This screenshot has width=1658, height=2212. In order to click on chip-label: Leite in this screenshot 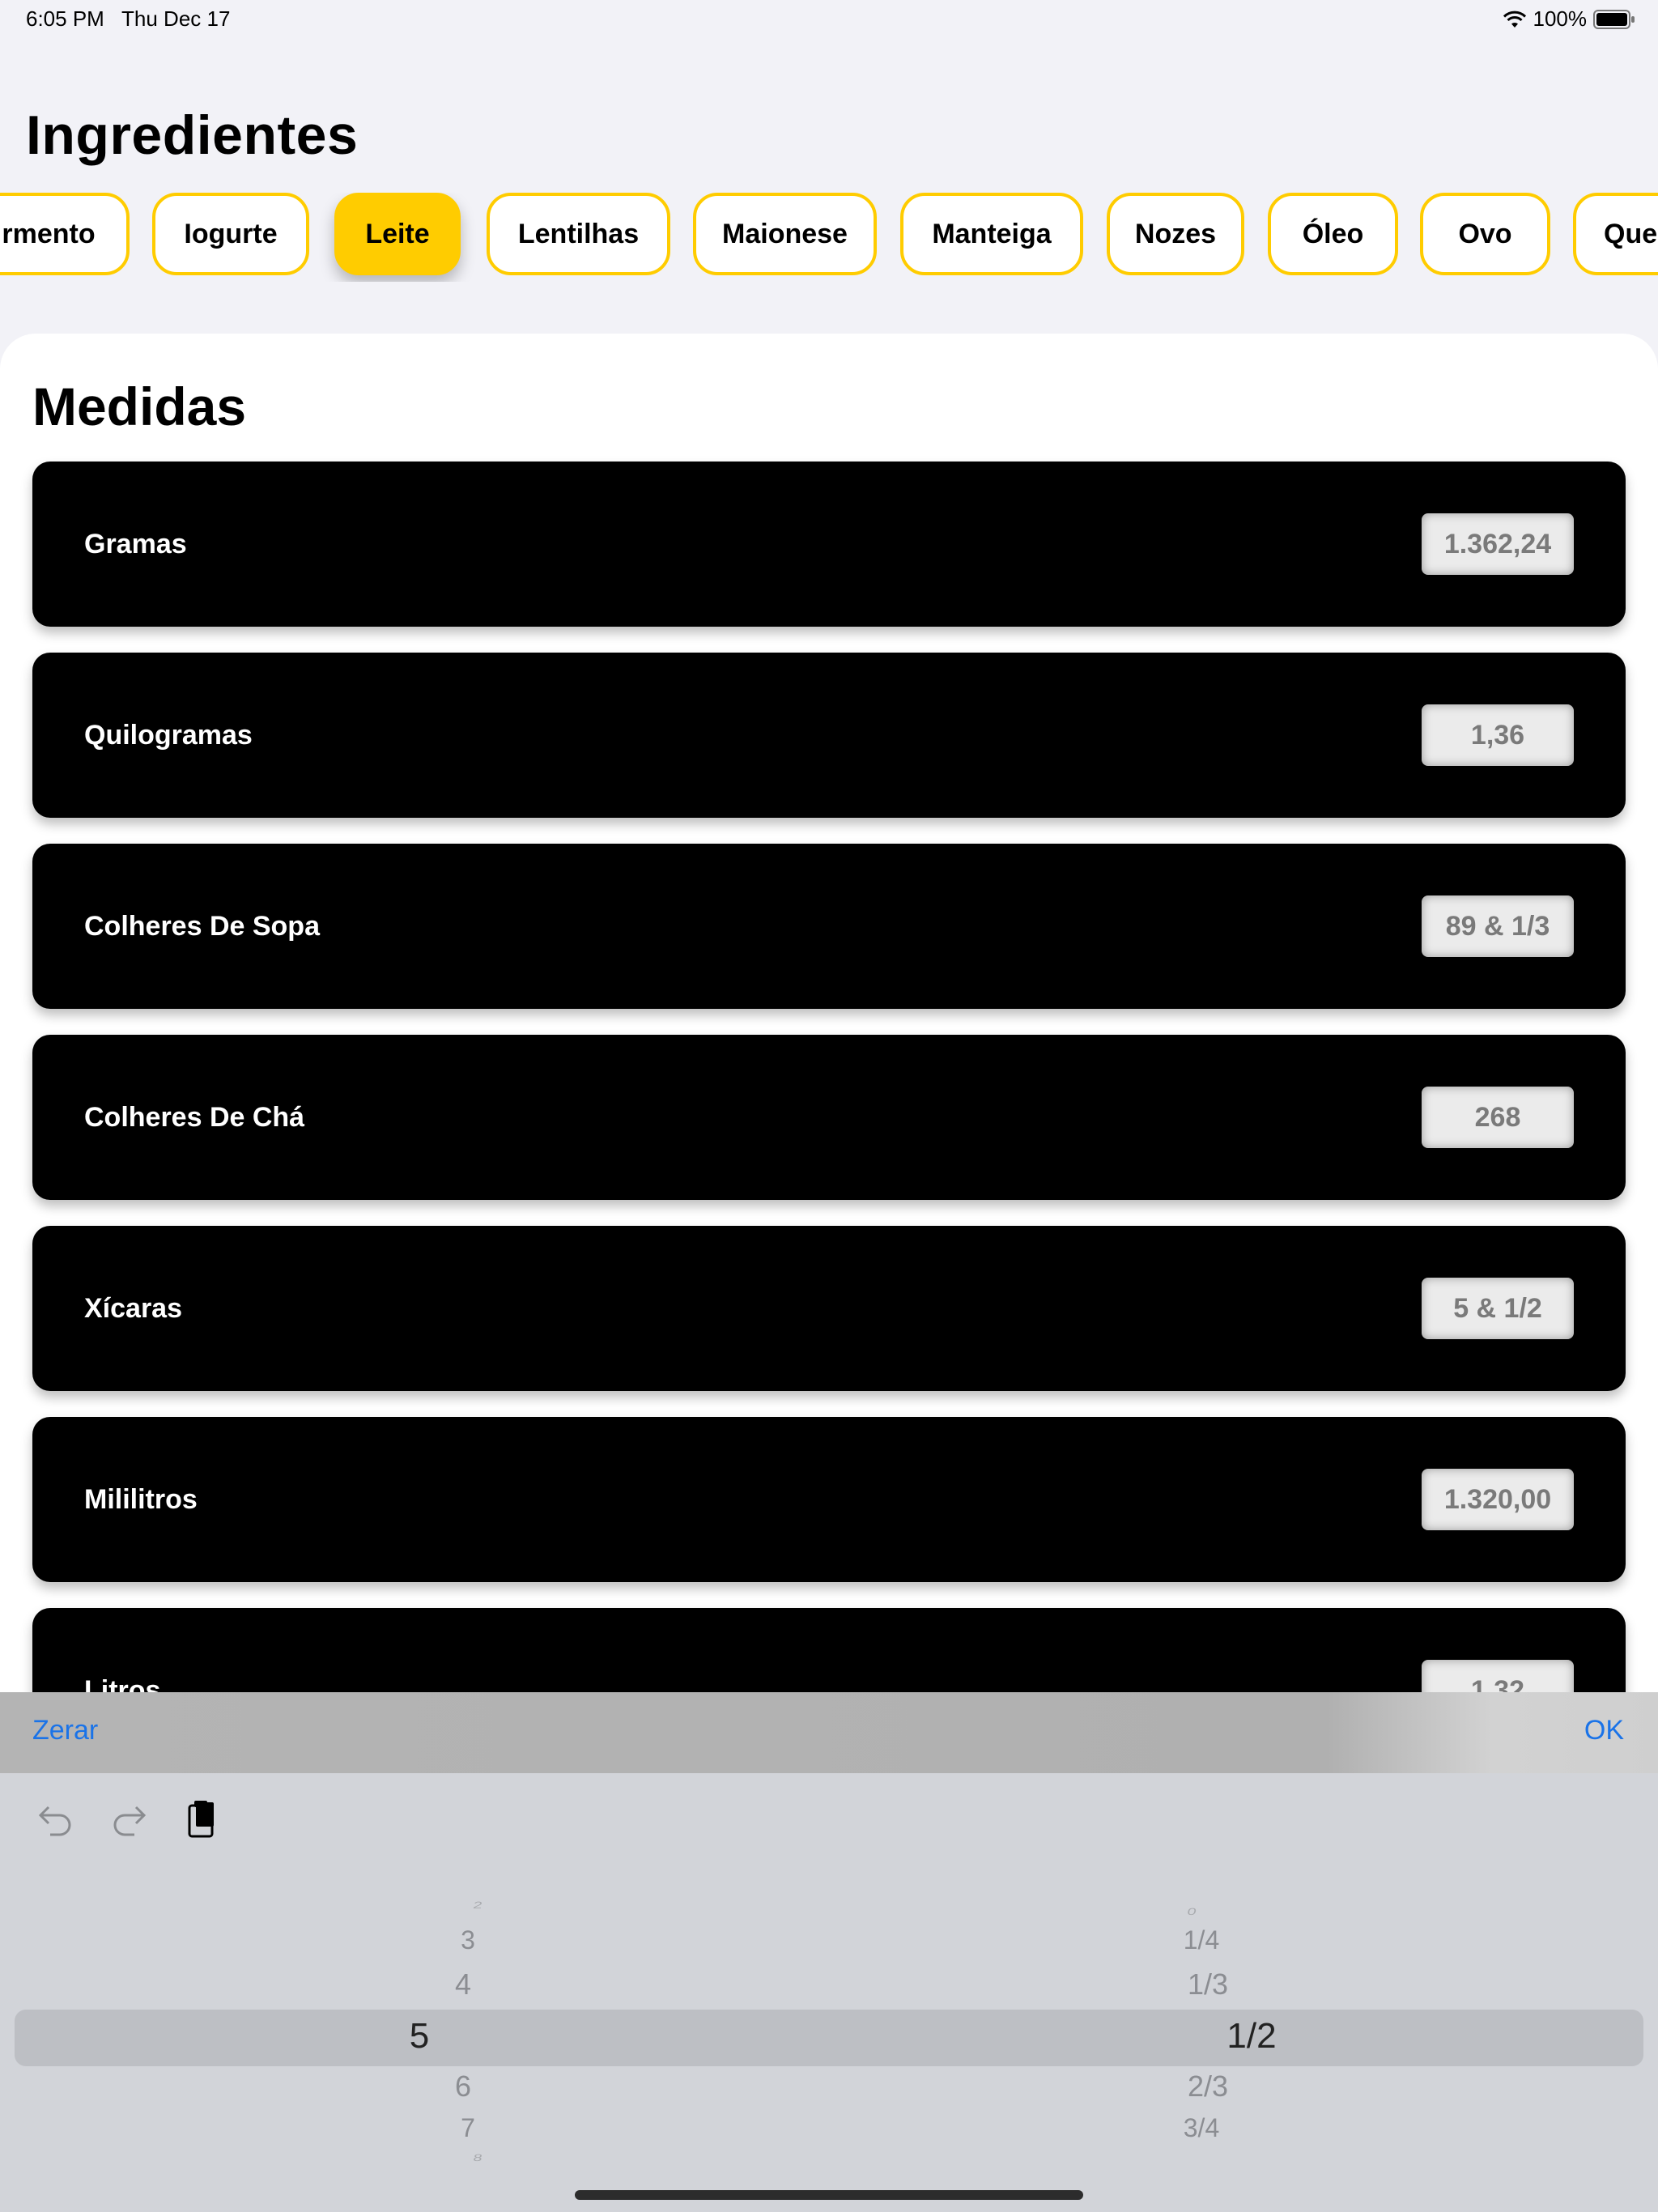, I will do `click(397, 234)`.